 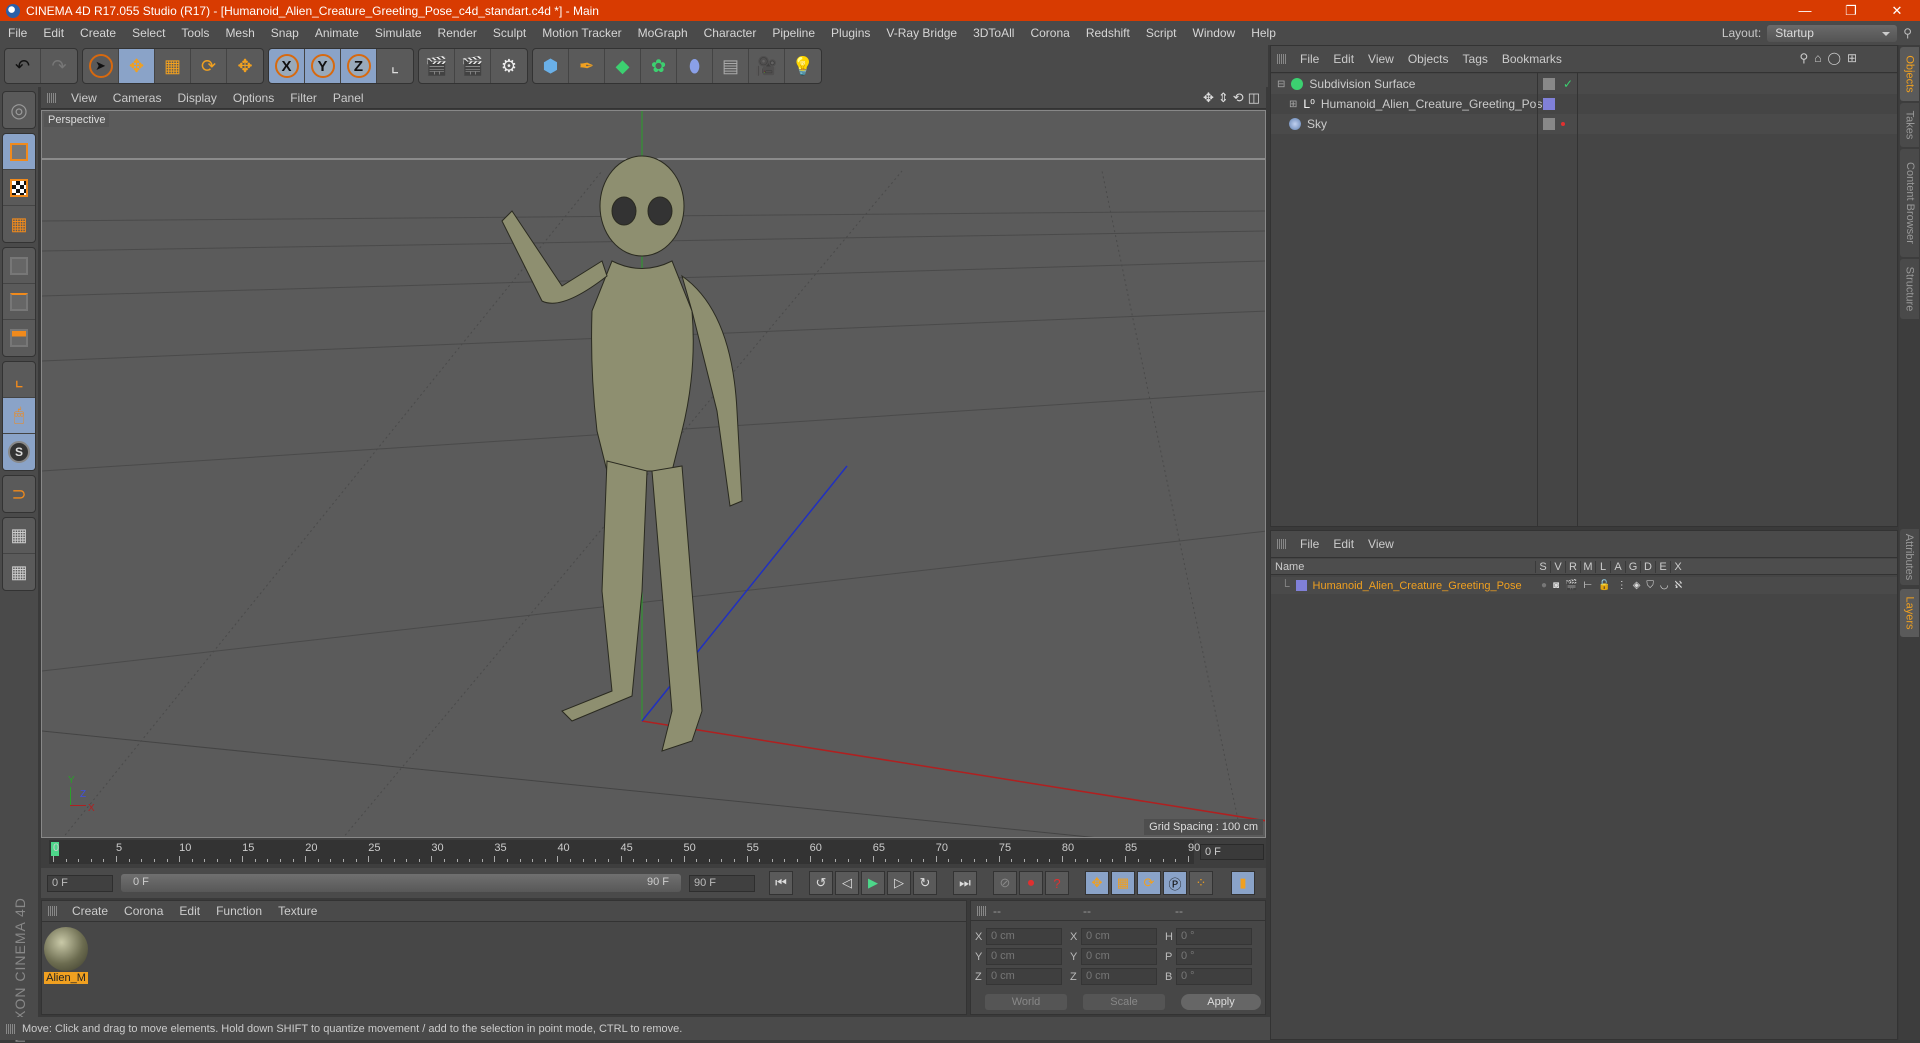 What do you see at coordinates (1556, 585) in the screenshot?
I see `visible-editor-icon: ◙` at bounding box center [1556, 585].